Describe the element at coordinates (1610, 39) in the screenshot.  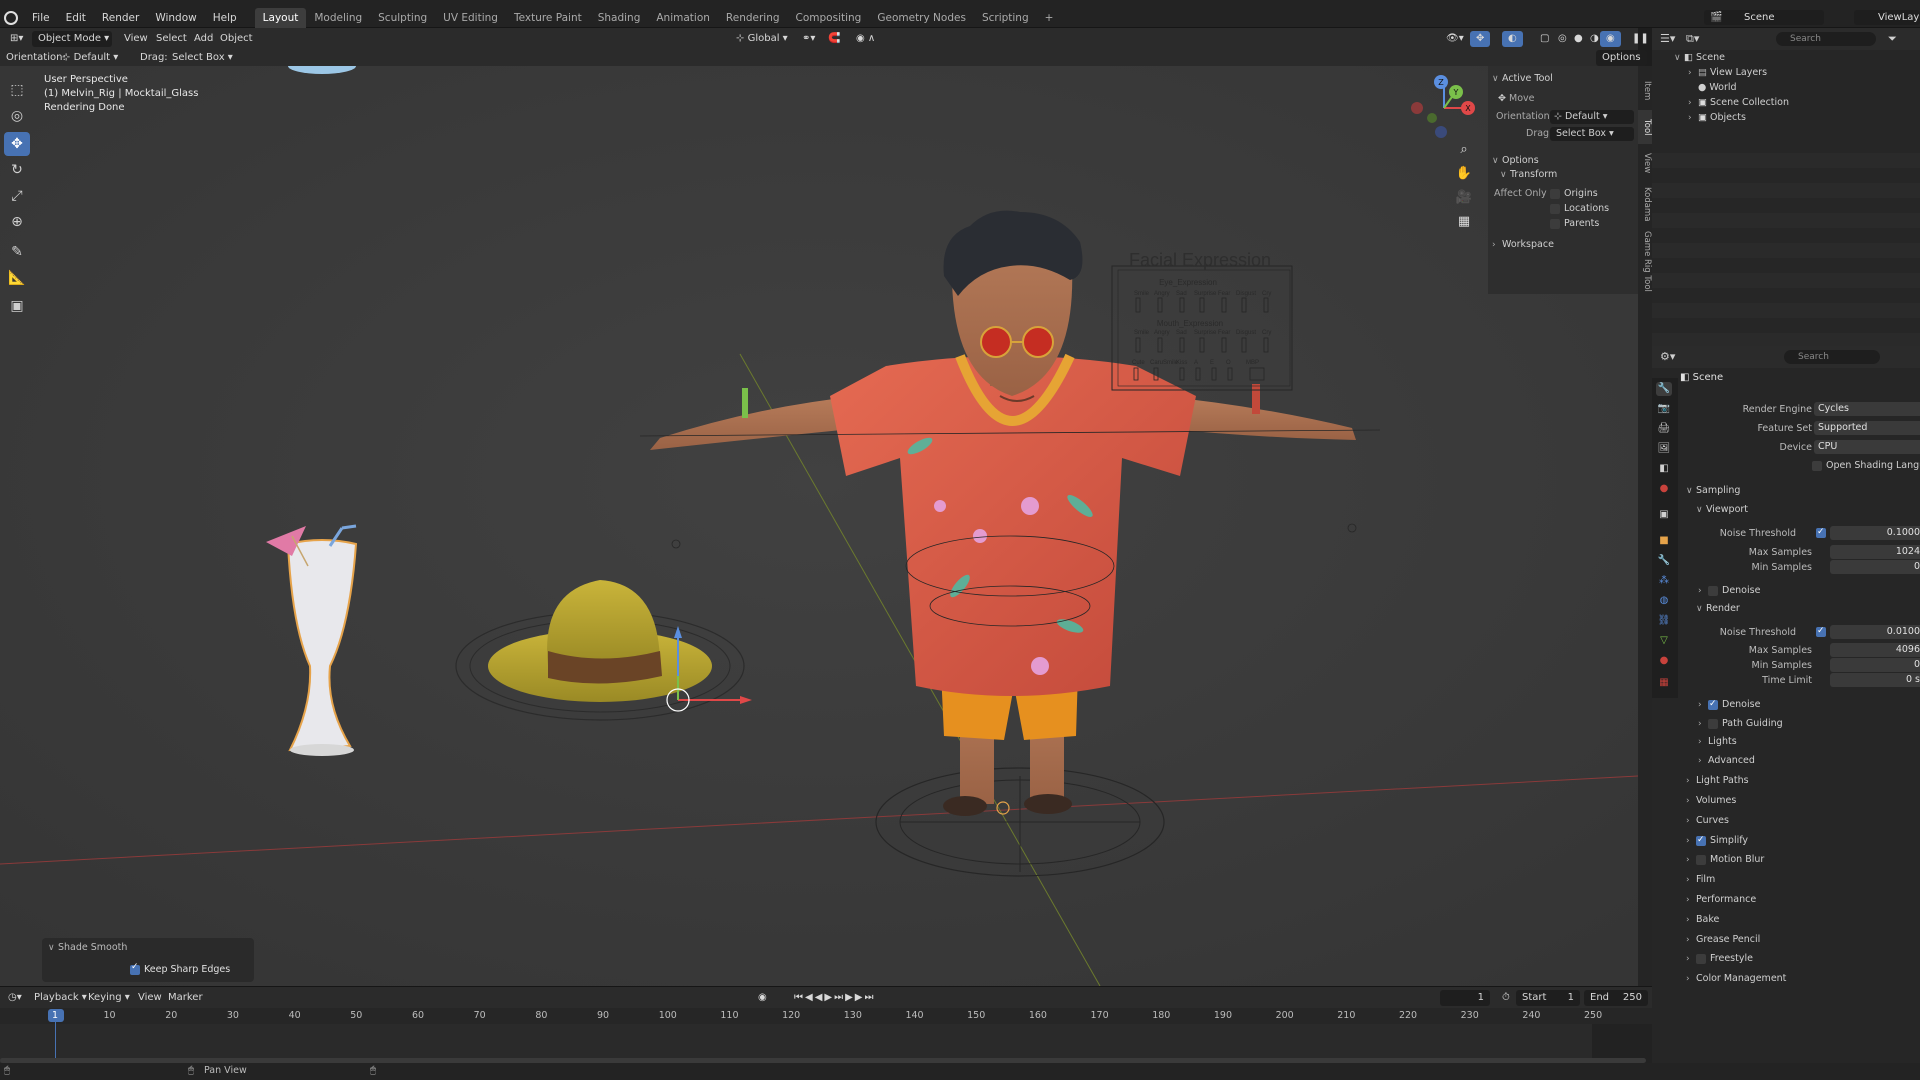
I see `rendered-shading-icon: ◉` at that location.